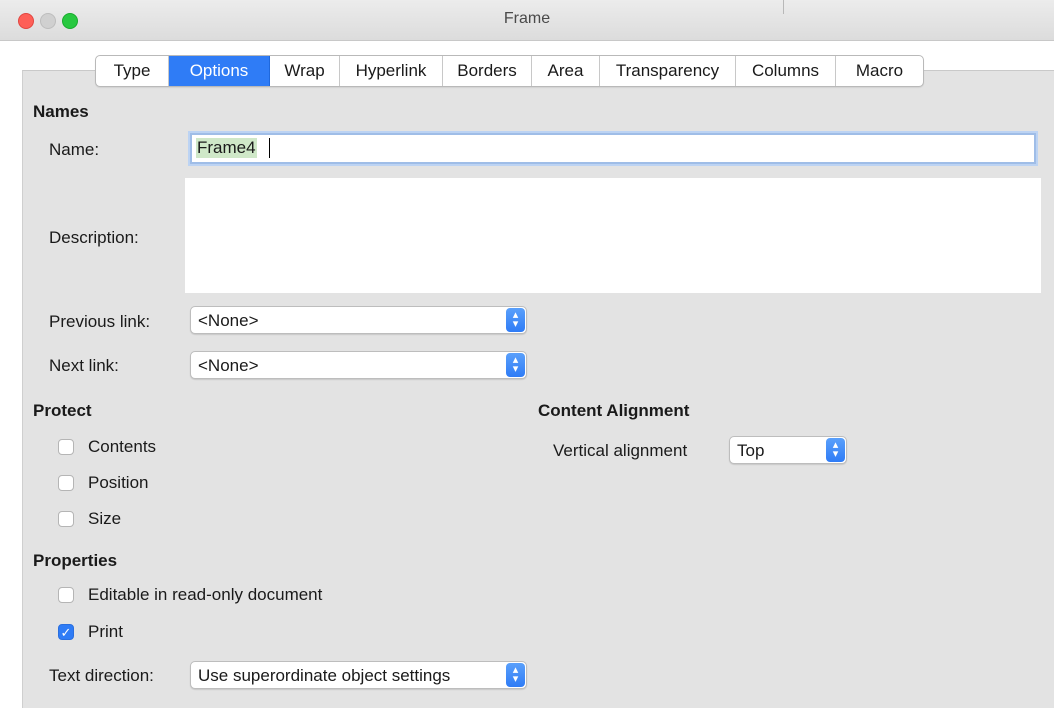  Describe the element at coordinates (100, 321) in the screenshot. I see `previous-link-label: Previous link:` at that location.